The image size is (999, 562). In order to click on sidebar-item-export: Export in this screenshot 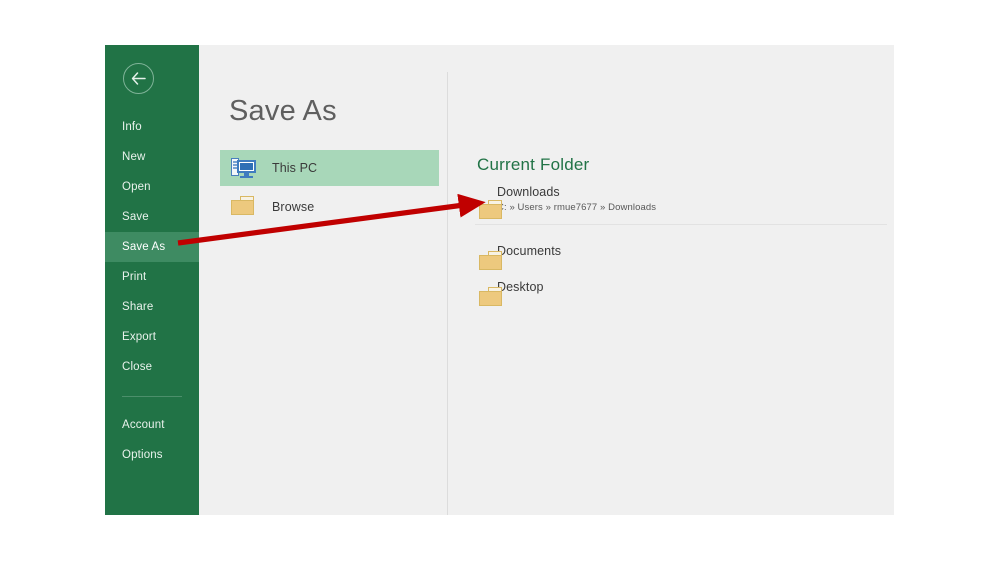, I will do `click(152, 337)`.